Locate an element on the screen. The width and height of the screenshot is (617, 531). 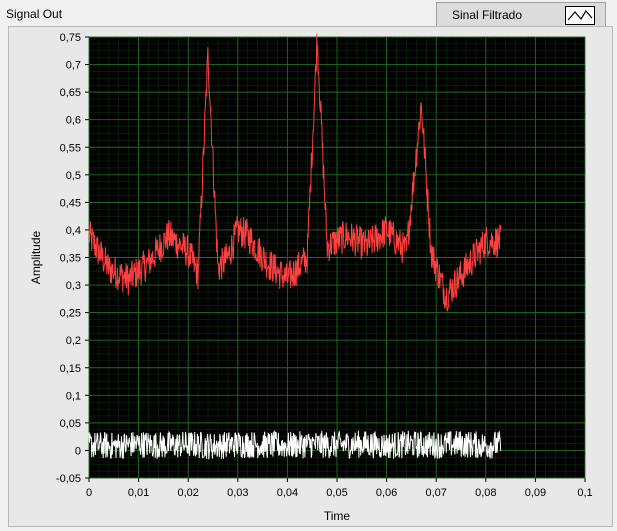
y-tick-label: 0,45 is located at coordinates (70, 203).